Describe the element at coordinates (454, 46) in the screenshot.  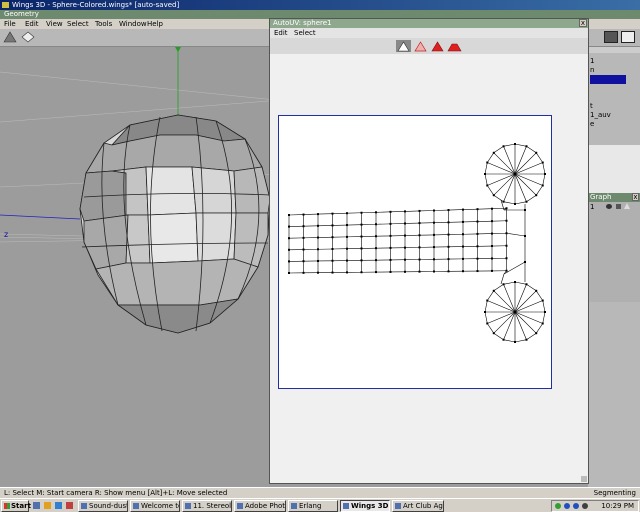
I see `body-select-mode-icon` at that location.